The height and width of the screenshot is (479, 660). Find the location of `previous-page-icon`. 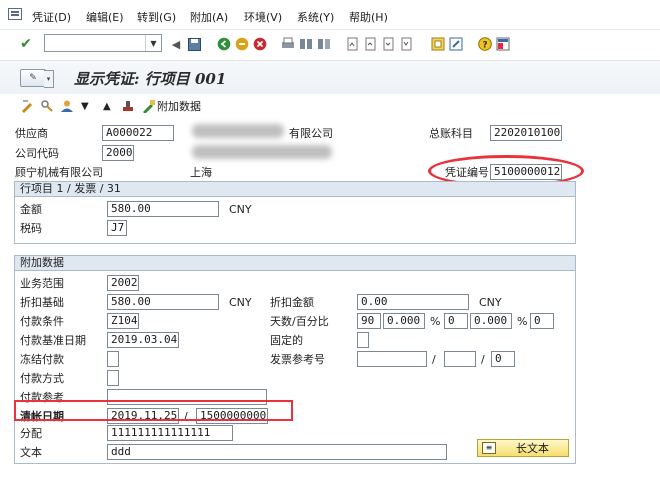

previous-page-icon is located at coordinates (370, 44).